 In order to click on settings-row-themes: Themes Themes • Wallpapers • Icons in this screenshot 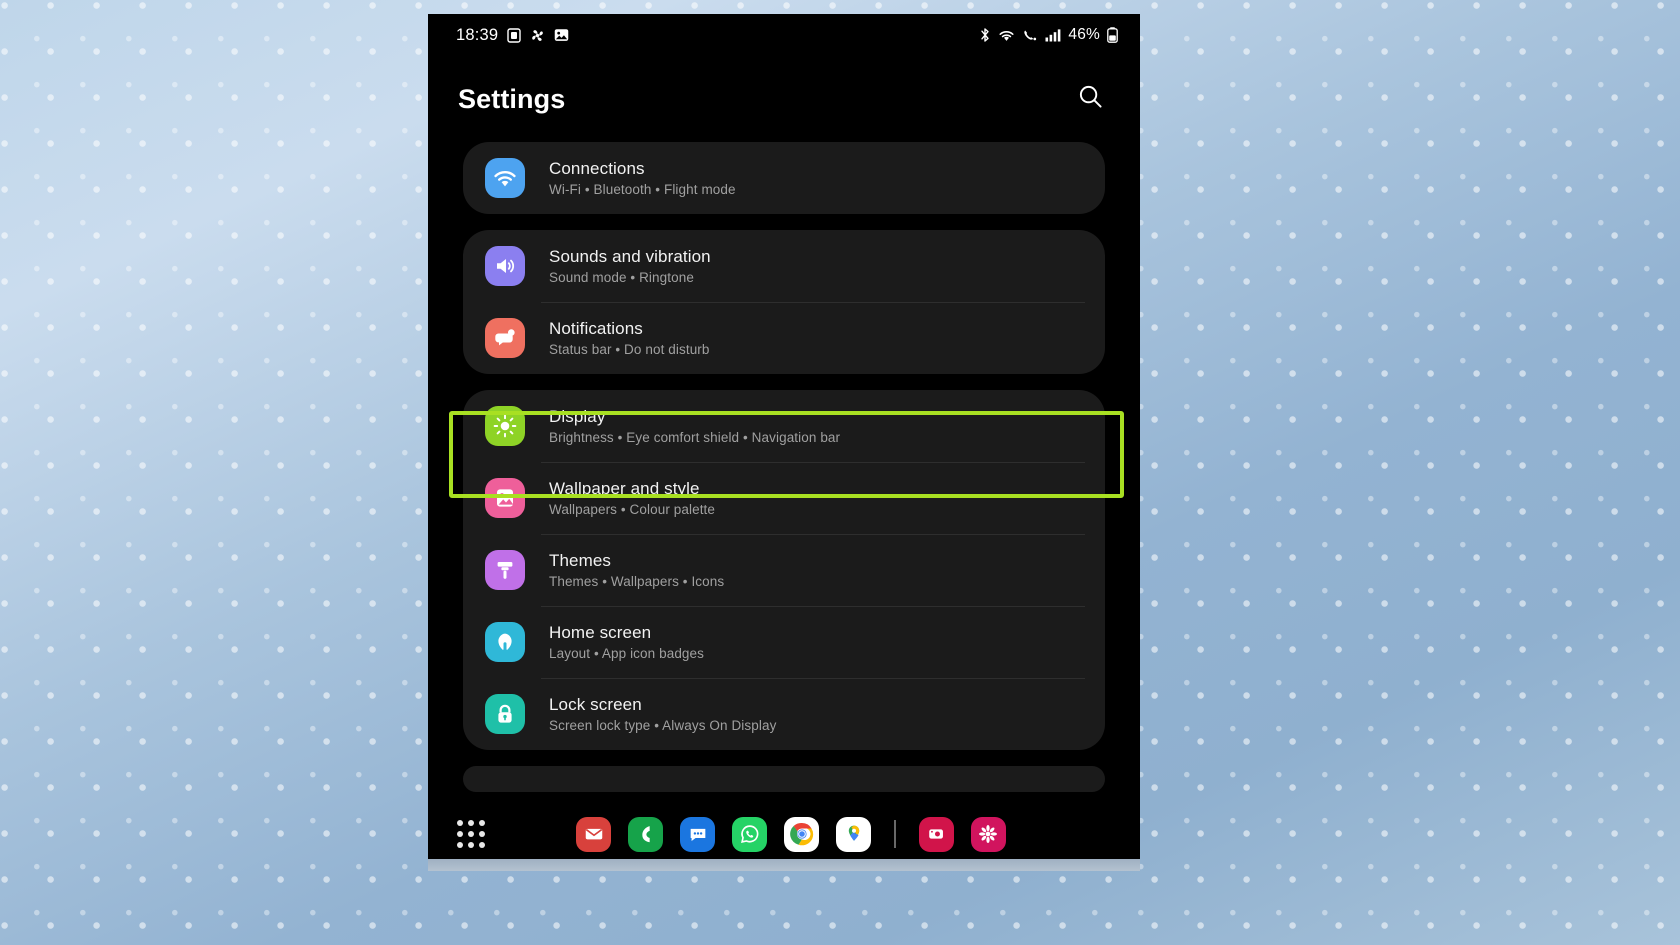, I will do `click(784, 570)`.